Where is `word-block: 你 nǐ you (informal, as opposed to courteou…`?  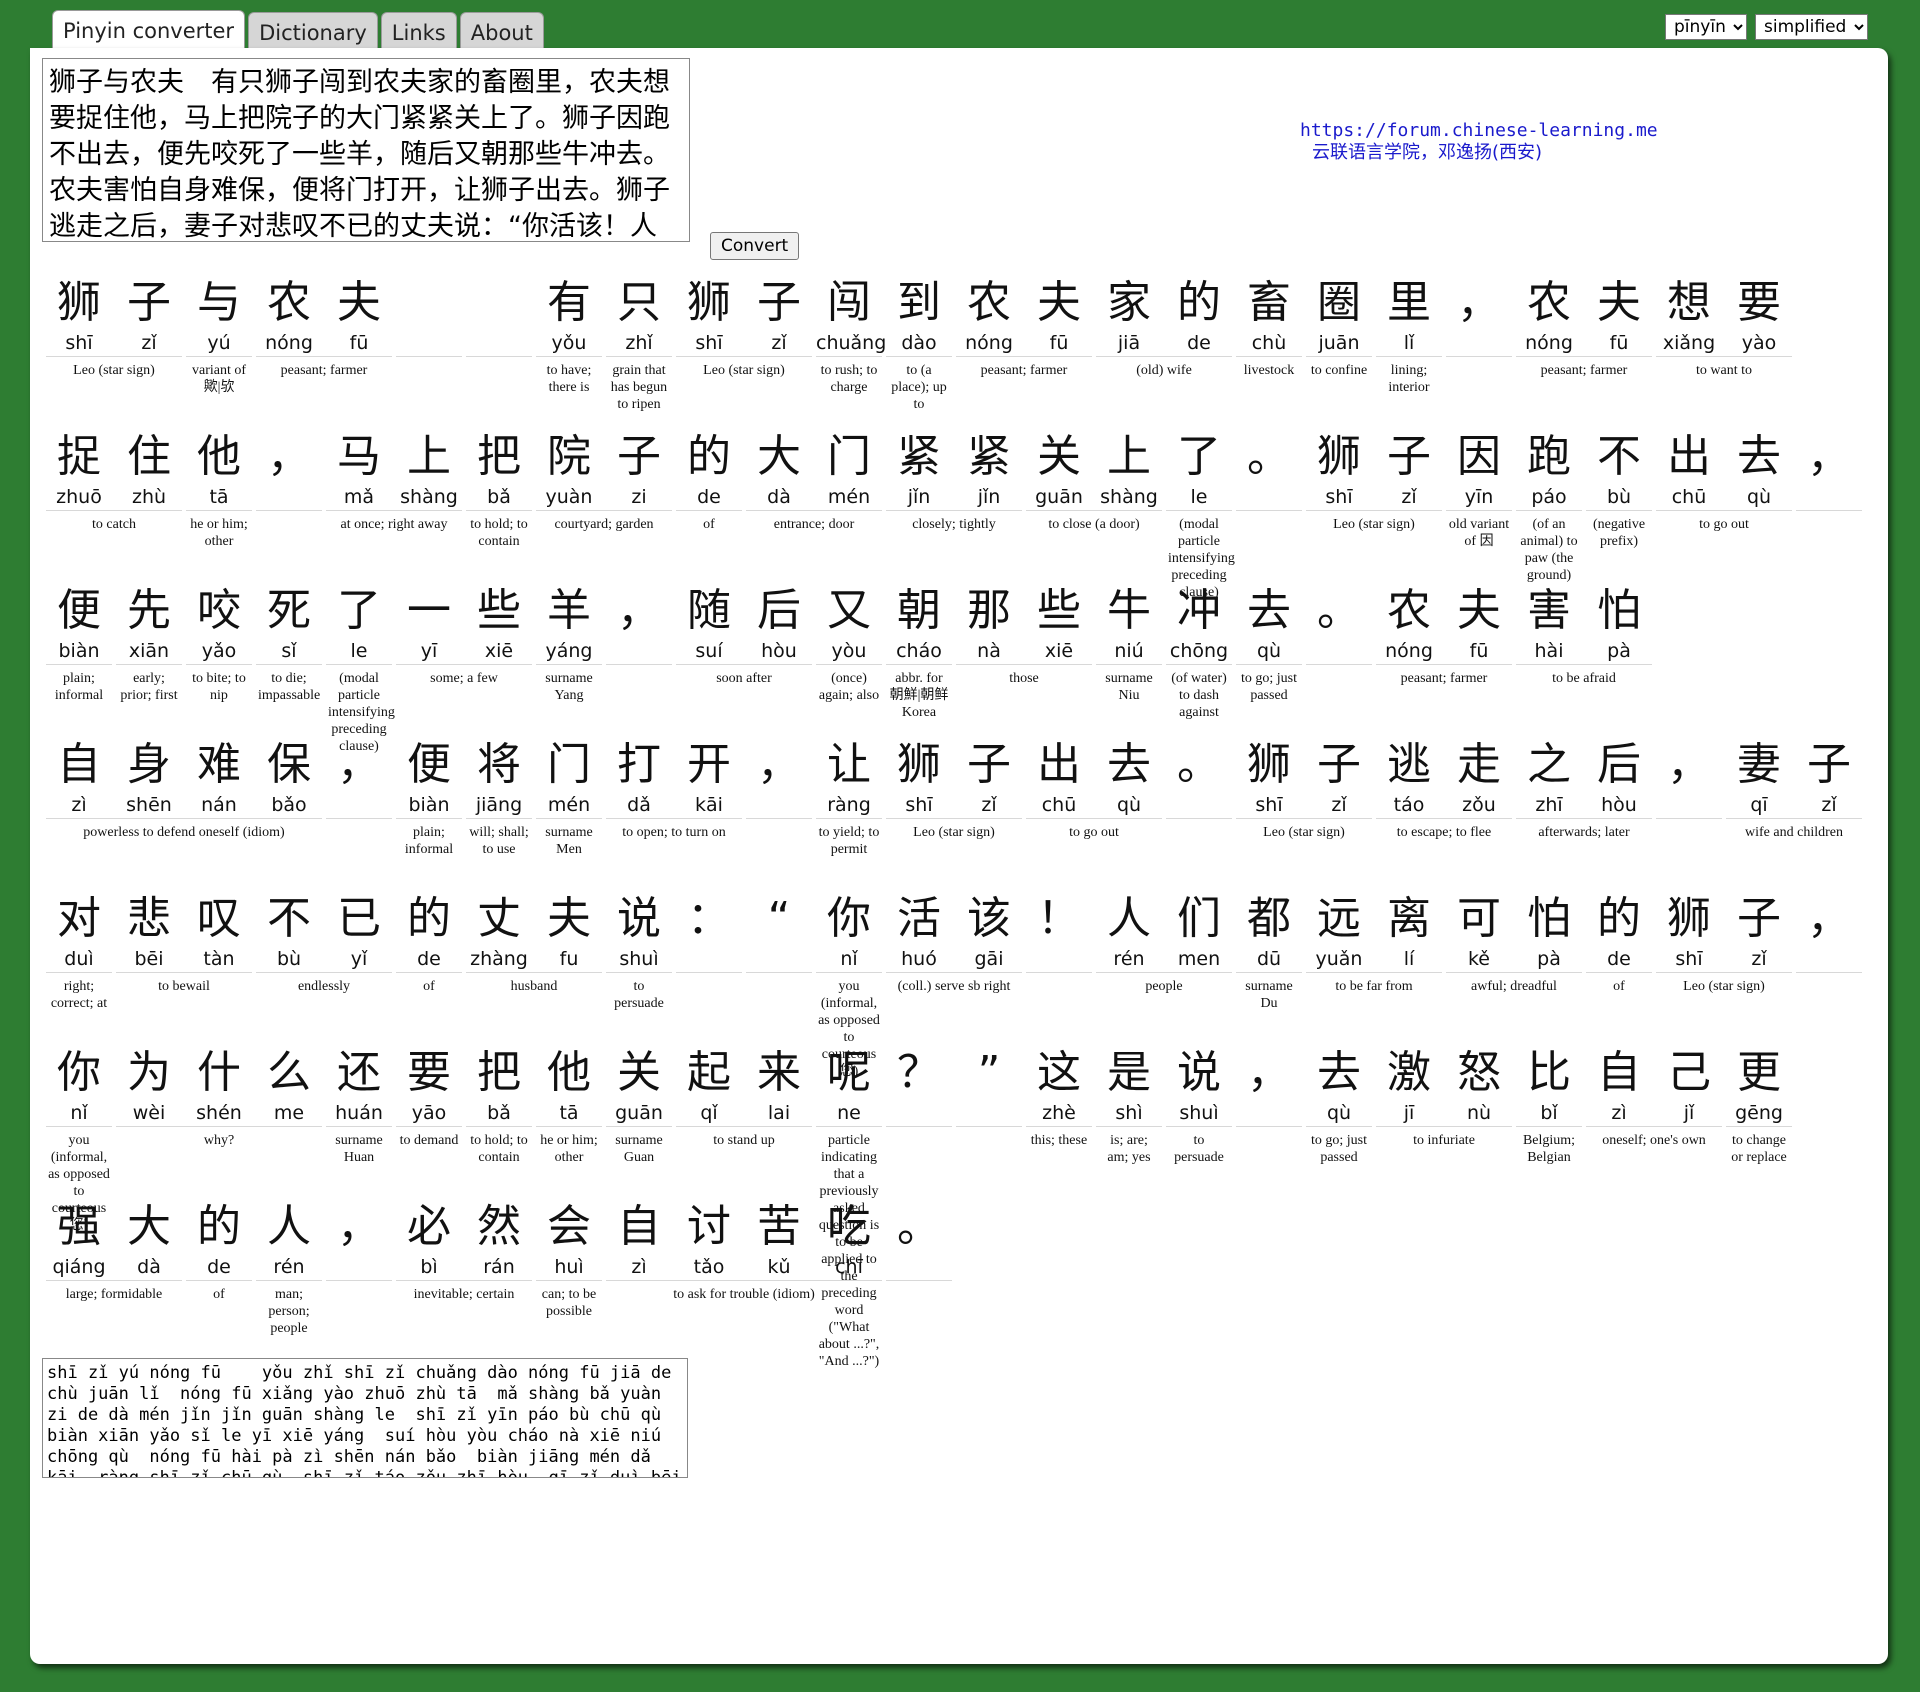 word-block: 你 nǐ you (informal, as opposed to courteou… is located at coordinates (79, 1139).